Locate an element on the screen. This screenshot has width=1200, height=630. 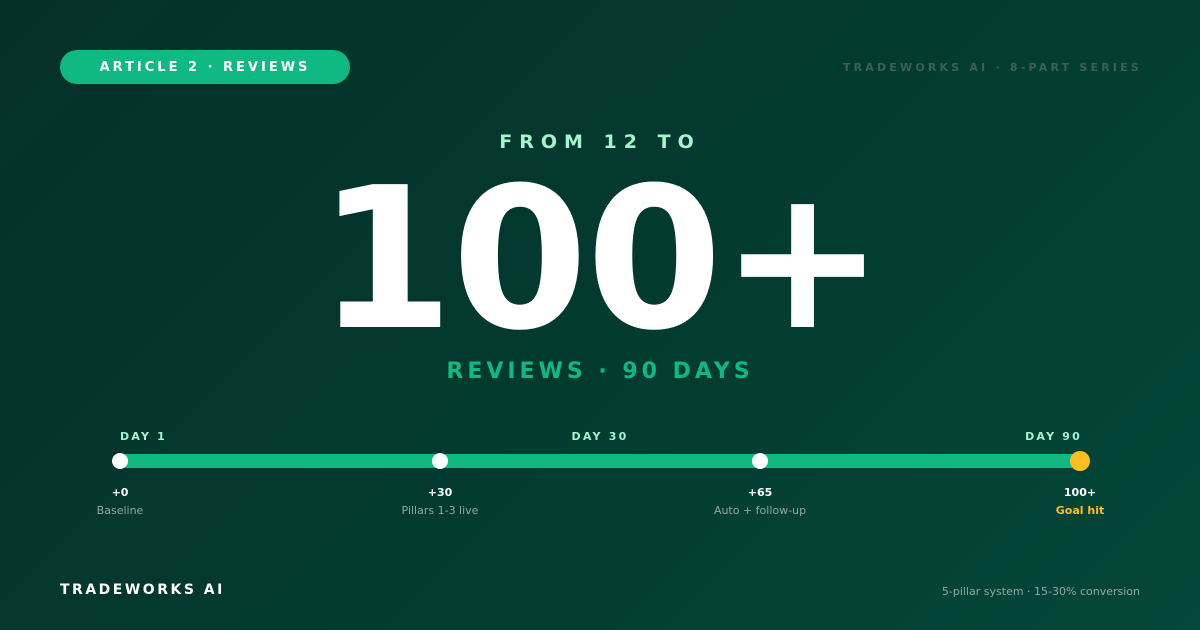
milestone-goal-label: Goal hit is located at coordinates (1080, 510).